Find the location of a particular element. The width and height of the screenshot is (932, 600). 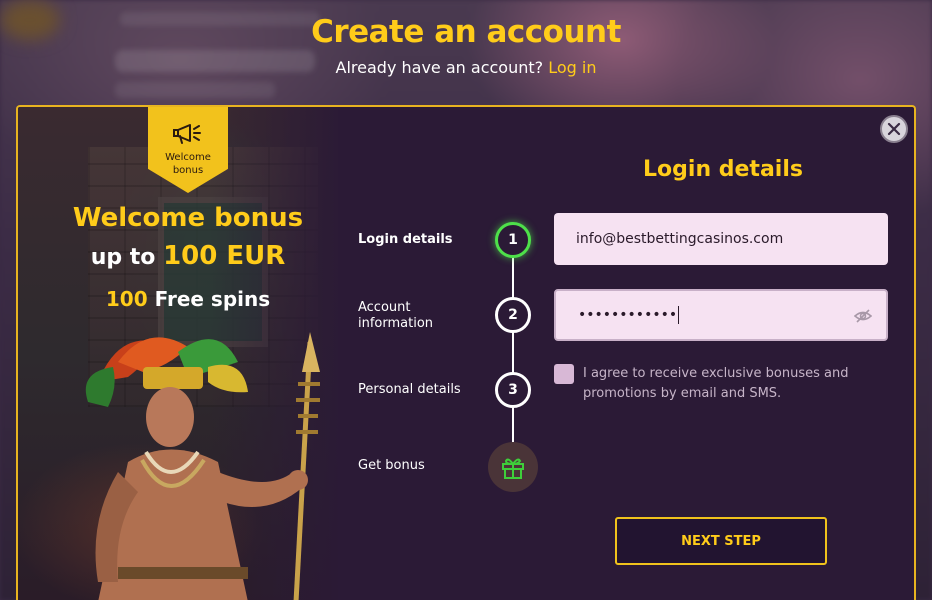

page-title: Create an account is located at coordinates (466, 32).